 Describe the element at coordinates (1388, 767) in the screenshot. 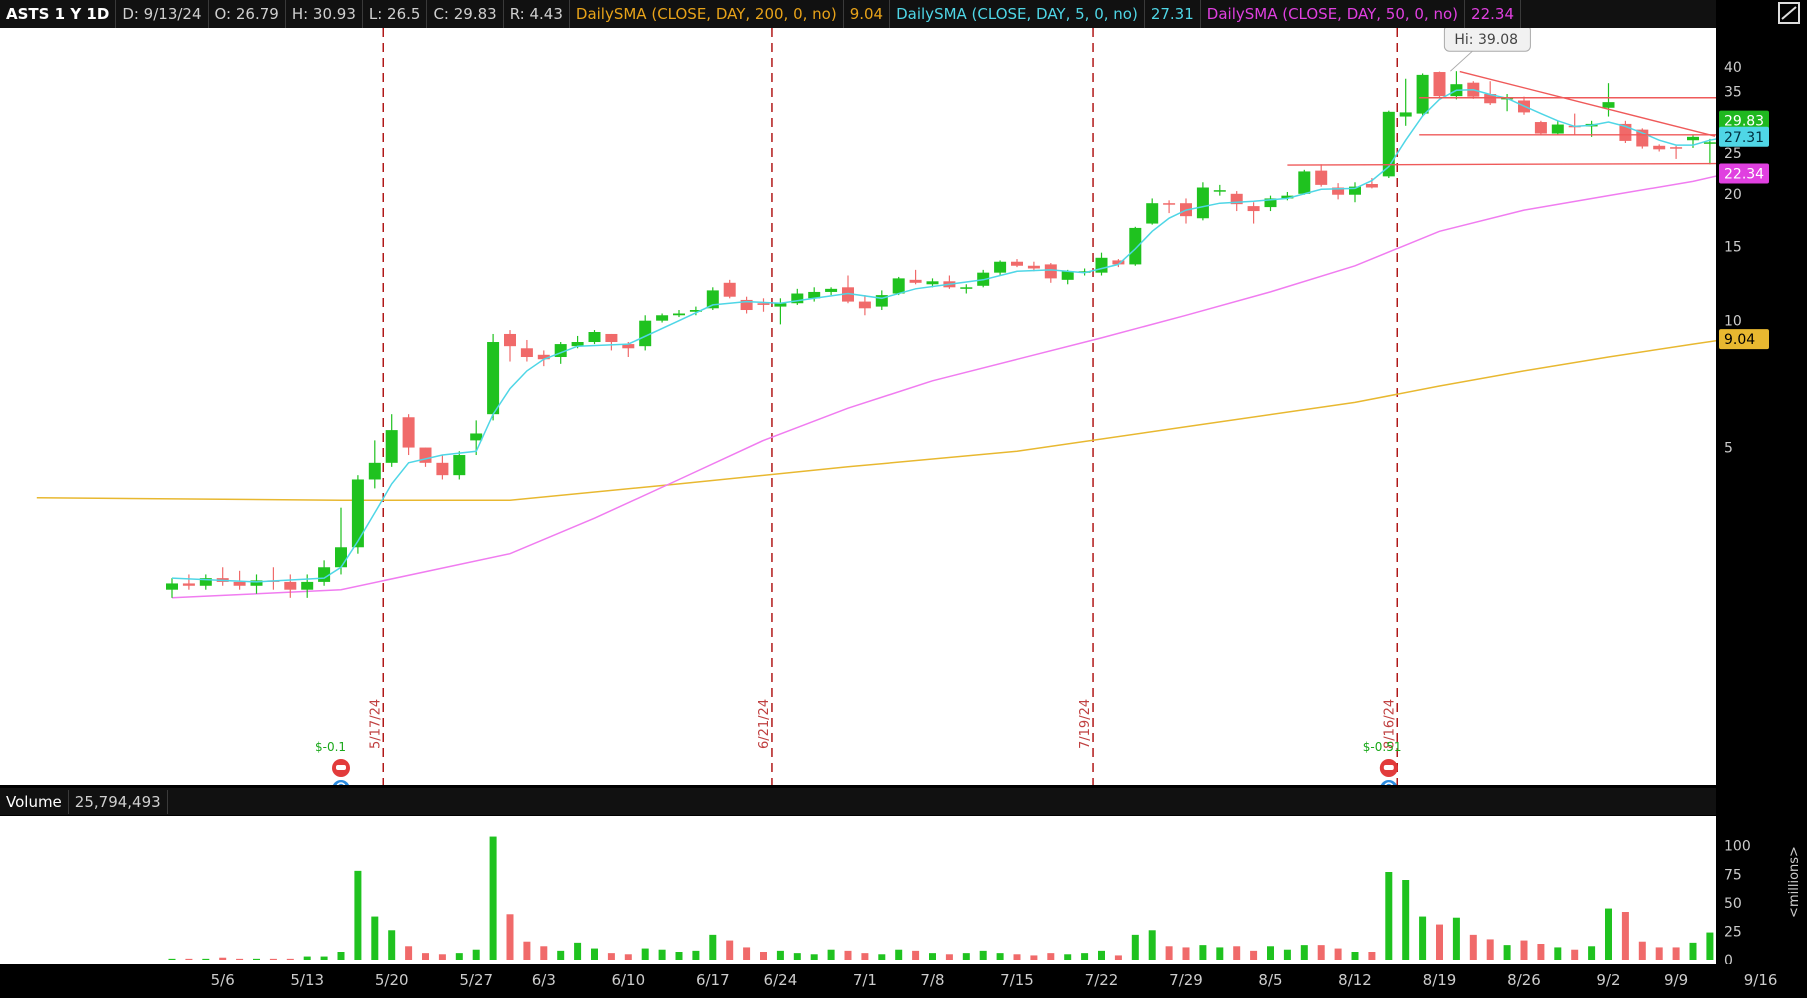

I see `earnings-phone-glyph` at that location.